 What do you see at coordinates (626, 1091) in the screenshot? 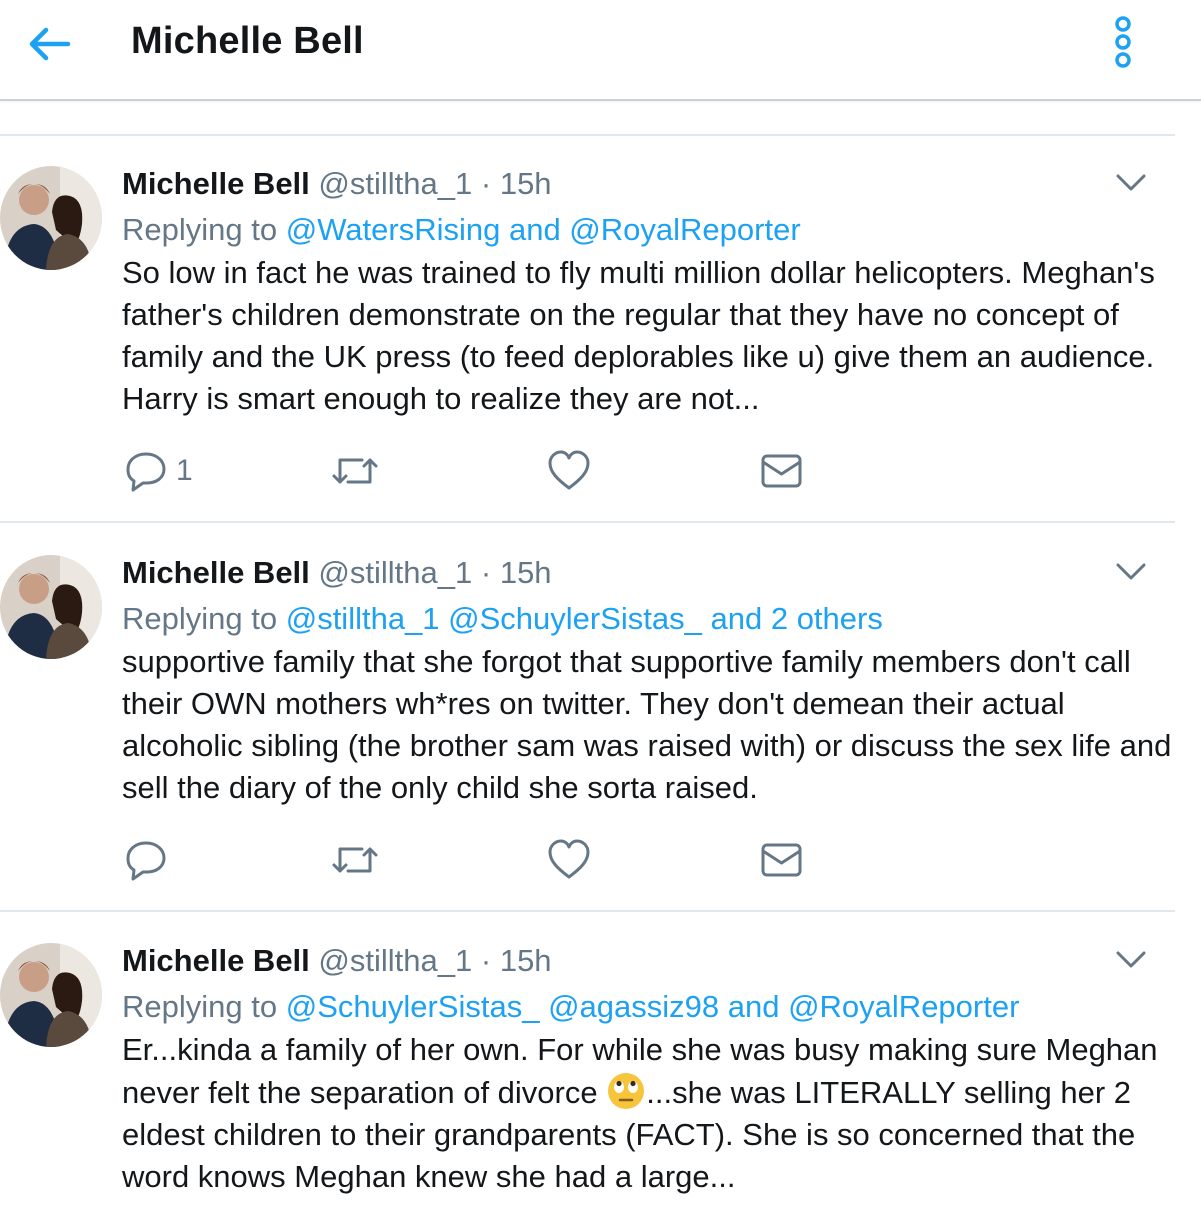
I see `face-with-rolling-eyes-icon` at bounding box center [626, 1091].